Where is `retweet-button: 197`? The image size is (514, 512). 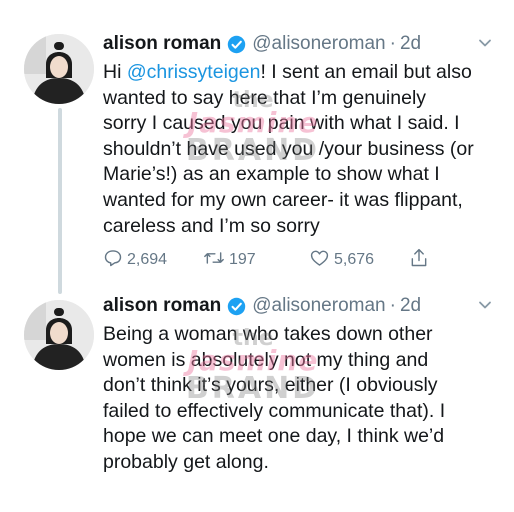
retweet-button: 197 is located at coordinates (229, 260).